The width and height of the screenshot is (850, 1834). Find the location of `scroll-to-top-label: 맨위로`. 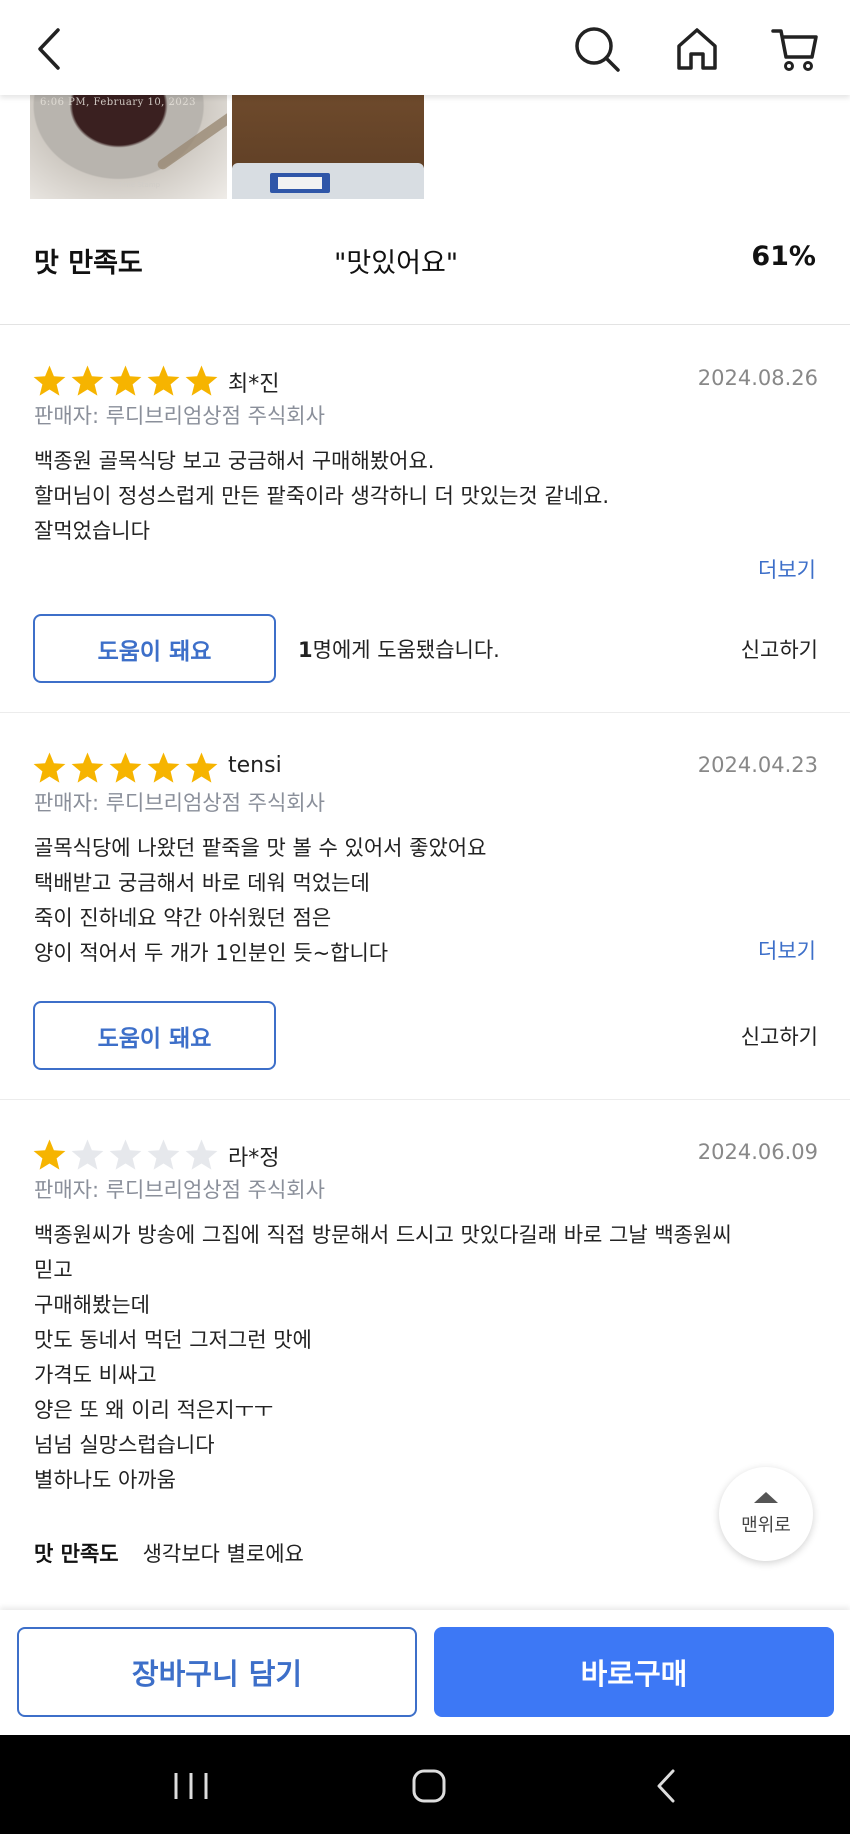

scroll-to-top-label: 맨위로 is located at coordinates (766, 1525).